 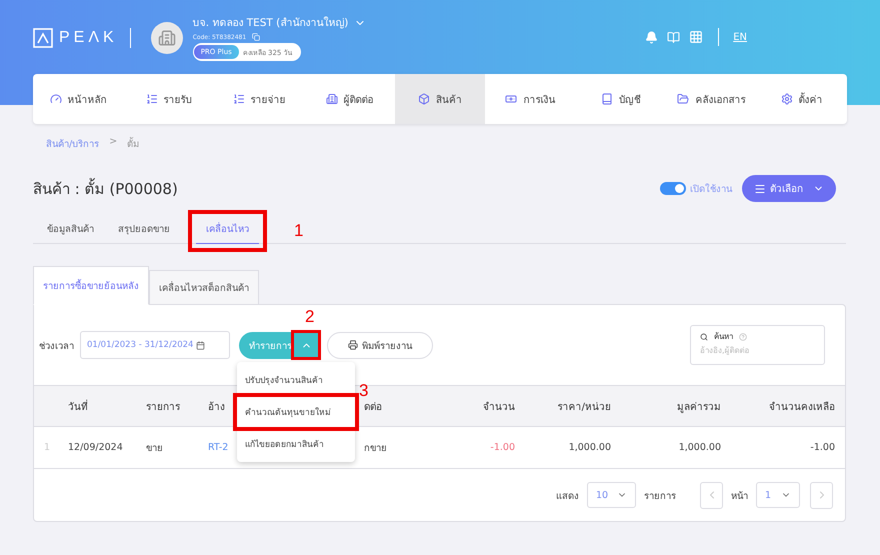 I want to click on toggle-label: เปิดใช้งาน, so click(x=711, y=189).